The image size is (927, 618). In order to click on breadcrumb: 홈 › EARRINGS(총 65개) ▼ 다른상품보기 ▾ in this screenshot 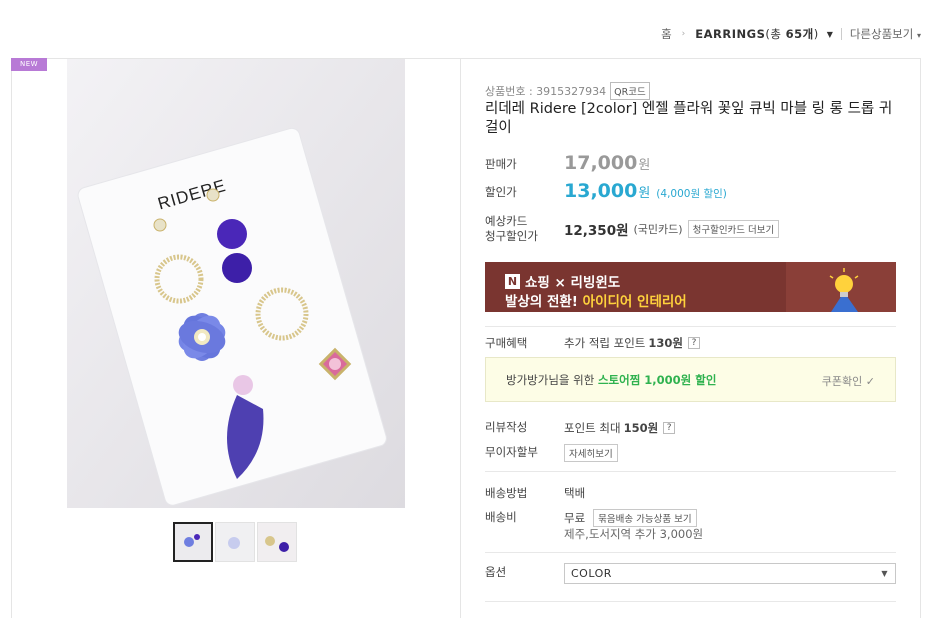, I will do `click(791, 34)`.